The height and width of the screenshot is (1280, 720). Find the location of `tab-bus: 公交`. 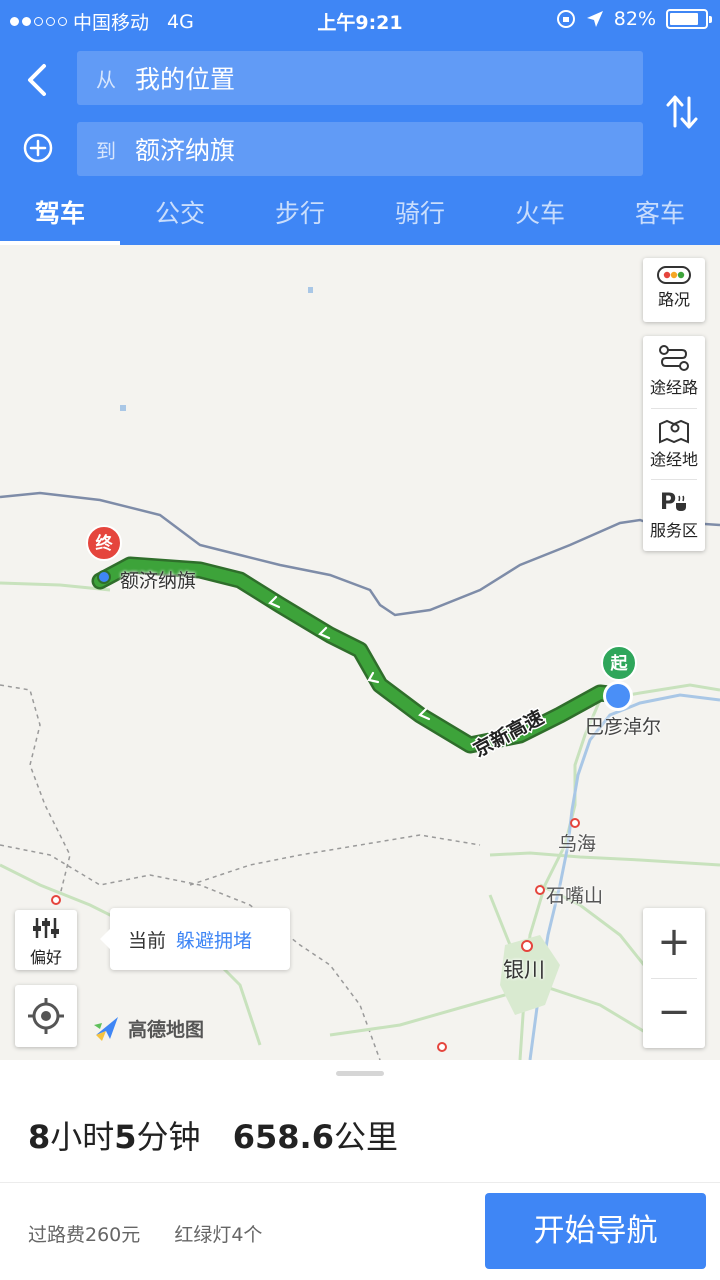

tab-bus: 公交 is located at coordinates (180, 217).